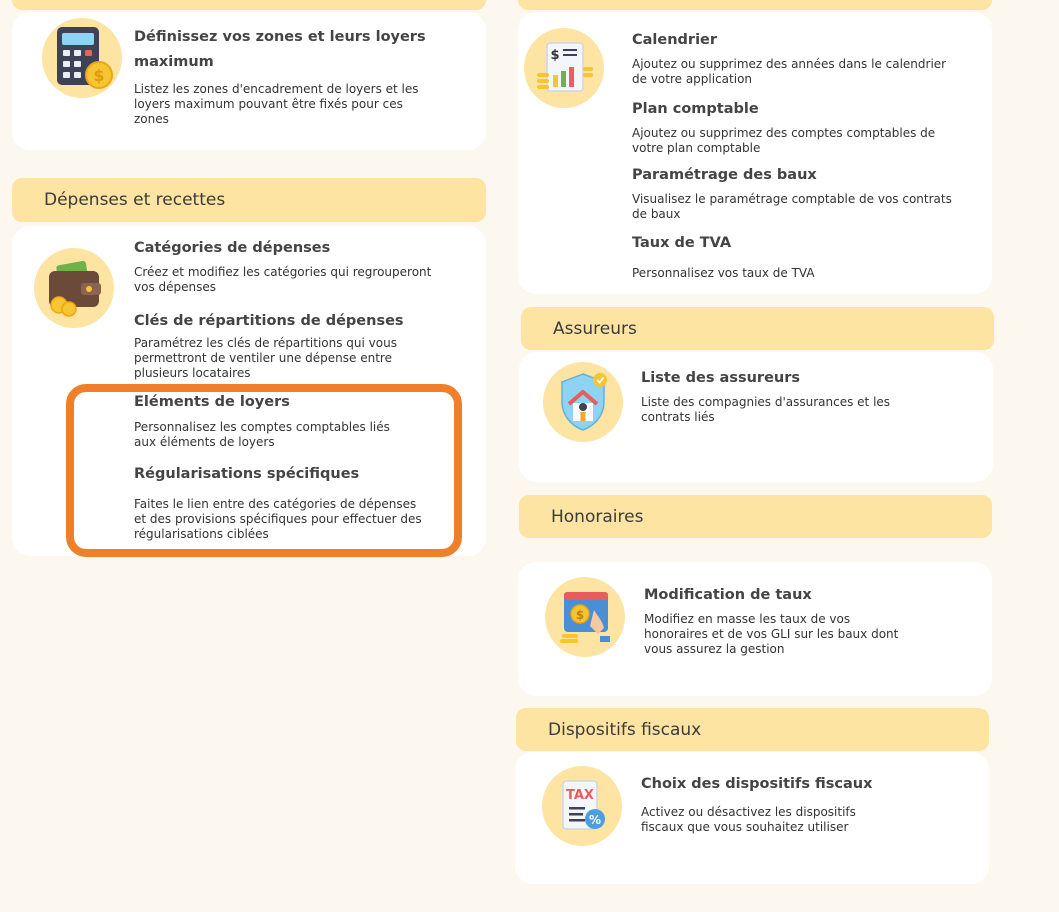  Describe the element at coordinates (85, 58) in the screenshot. I see `calculator-icon: $` at that location.